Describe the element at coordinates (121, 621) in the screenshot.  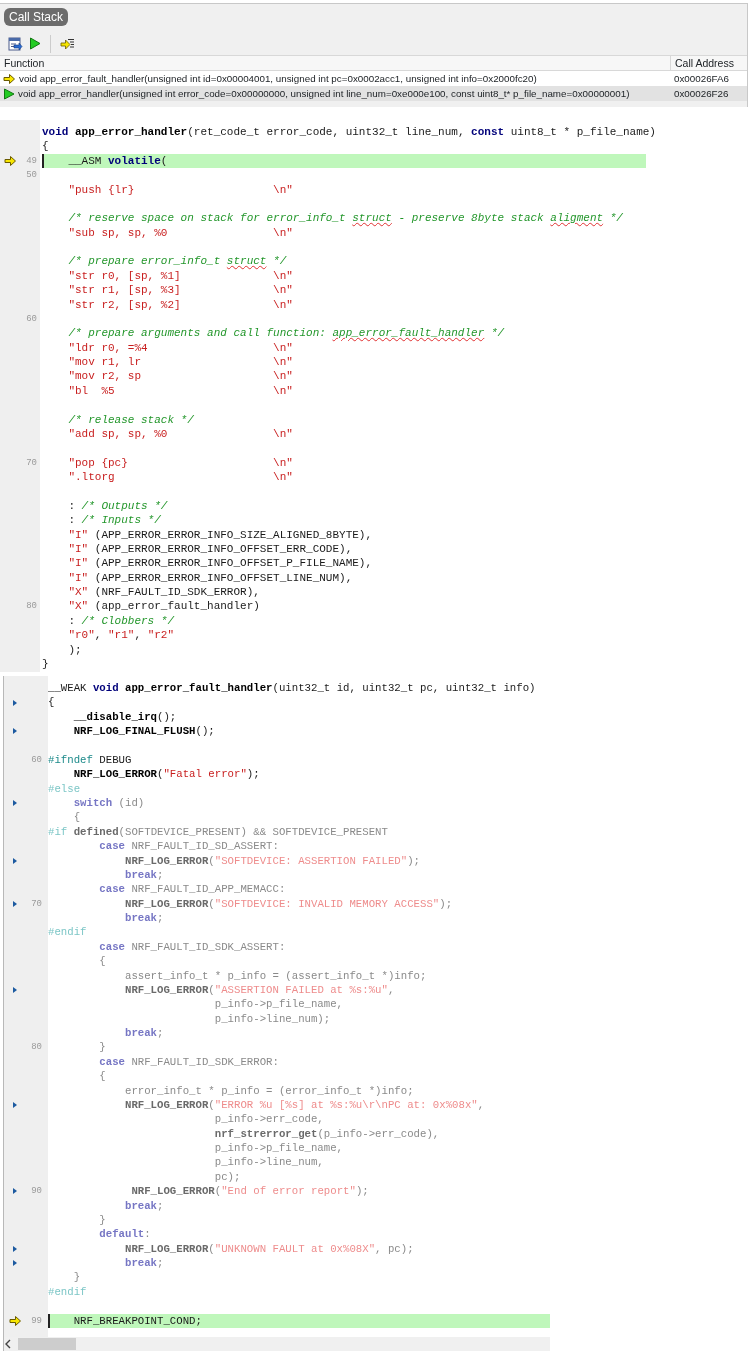
I see `code-line: : /* Clobbers */` at that location.